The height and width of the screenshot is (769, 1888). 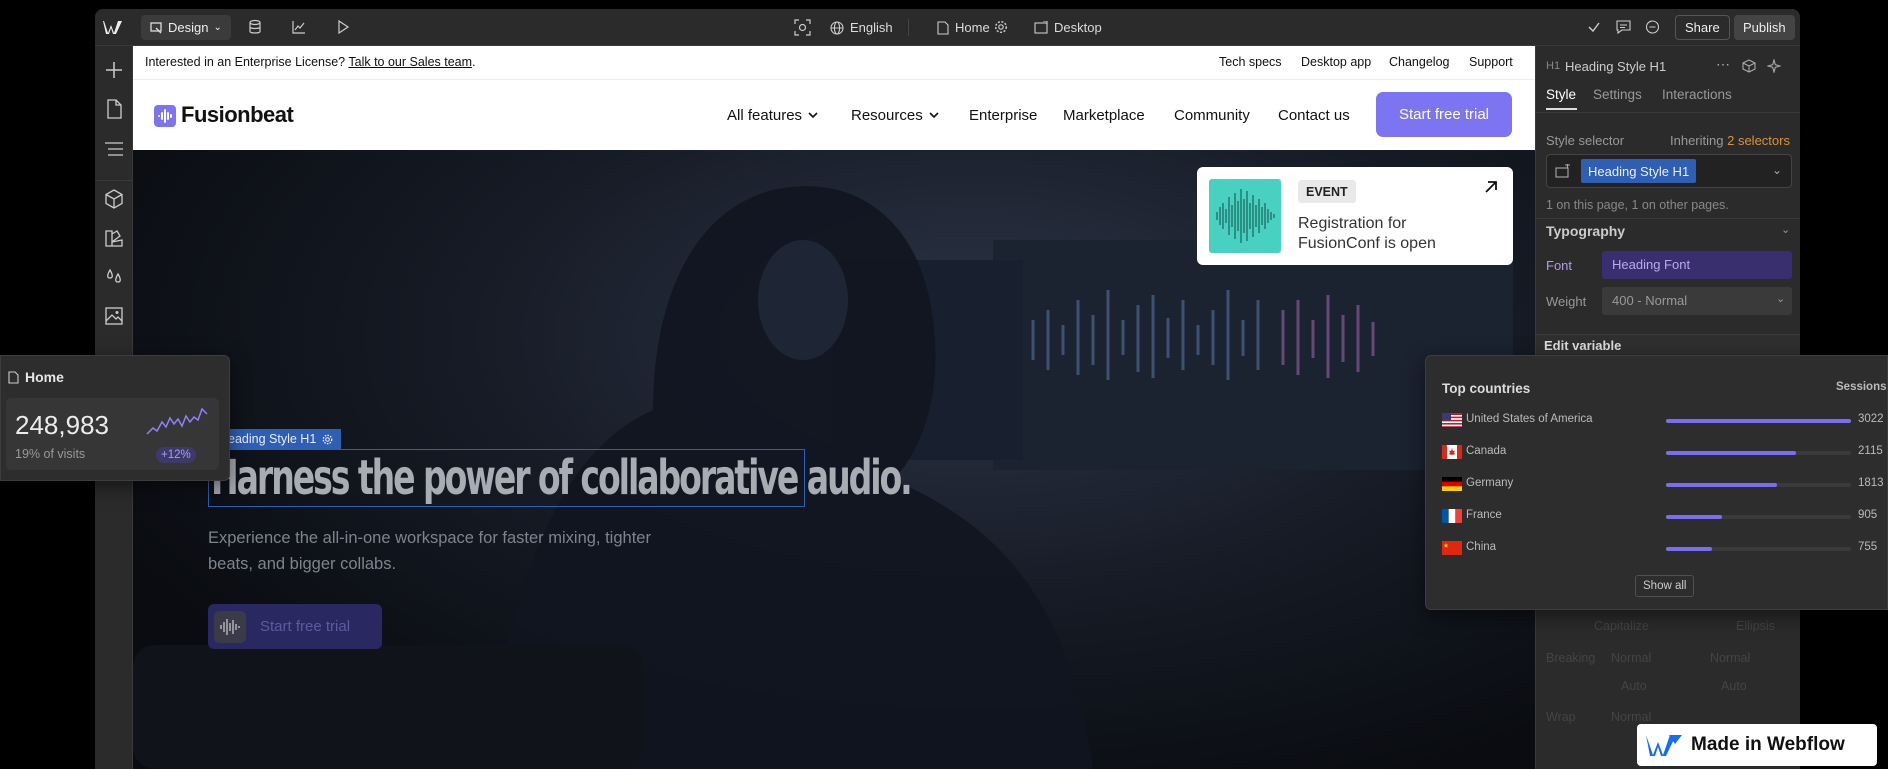 What do you see at coordinates (1702, 27) in the screenshot?
I see `share-button: Share` at bounding box center [1702, 27].